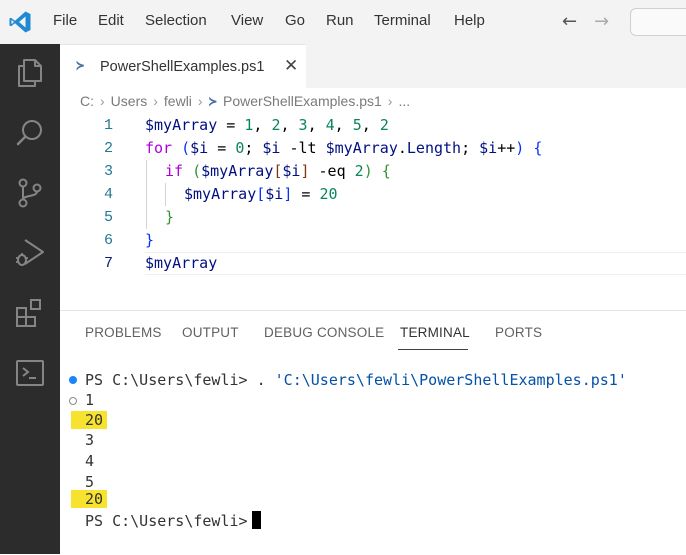 The width and height of the screenshot is (686, 555). What do you see at coordinates (267, 125) in the screenshot?
I see `code-text: $myArray = 1, 2, 3, 4, 5, 2` at bounding box center [267, 125].